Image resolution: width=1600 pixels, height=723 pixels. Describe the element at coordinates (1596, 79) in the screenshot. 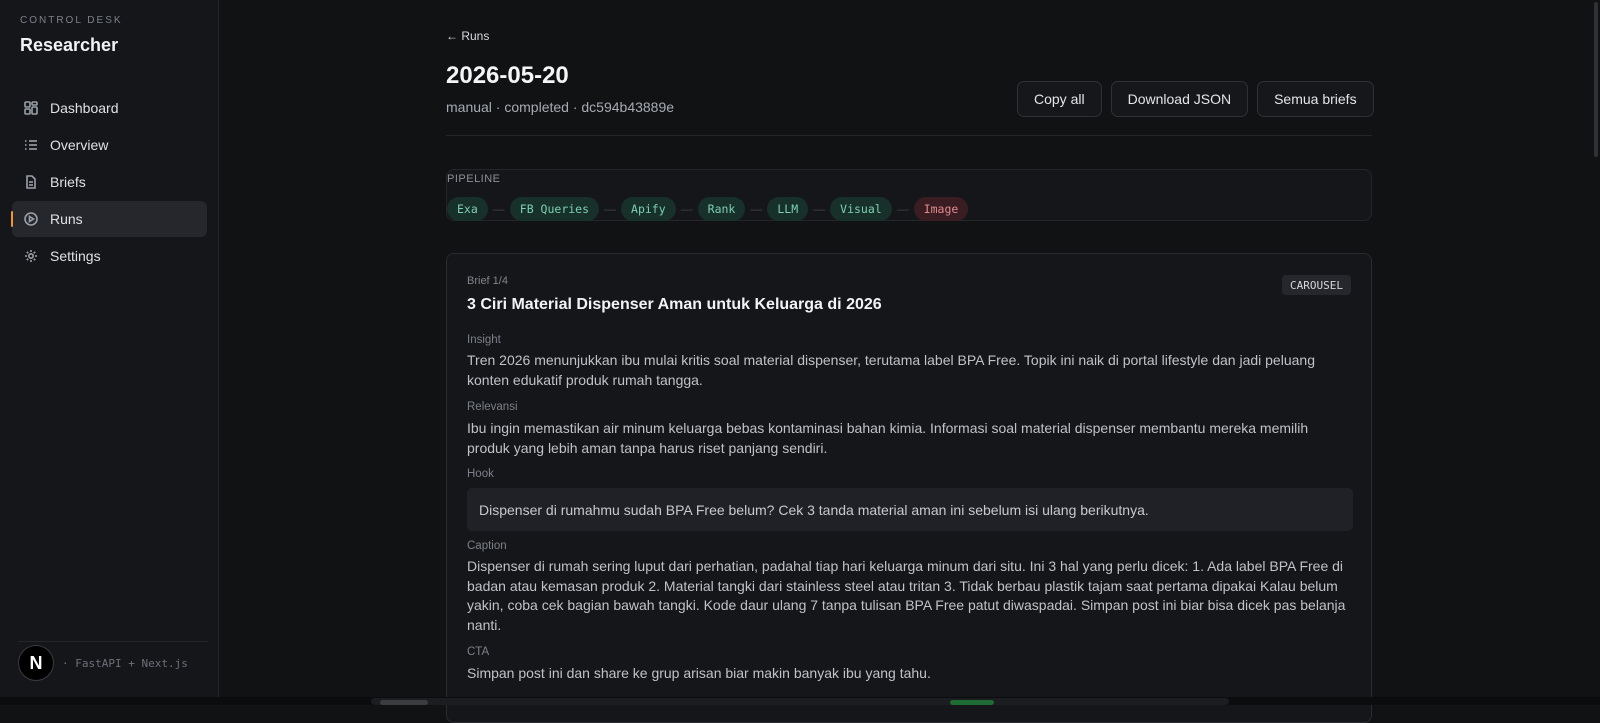

I see `vertical-scrollbar` at that location.